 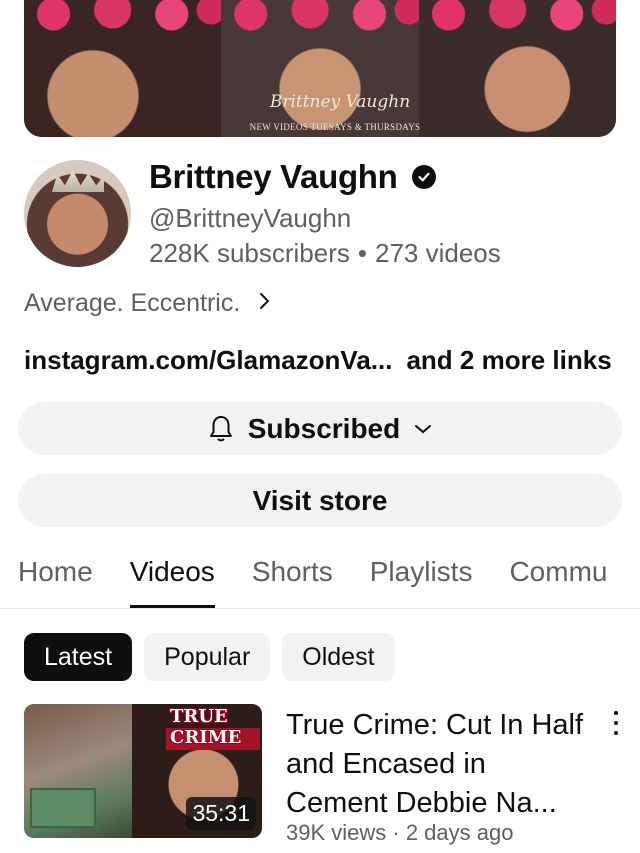 What do you see at coordinates (77, 213) in the screenshot?
I see `channel-avatar` at bounding box center [77, 213].